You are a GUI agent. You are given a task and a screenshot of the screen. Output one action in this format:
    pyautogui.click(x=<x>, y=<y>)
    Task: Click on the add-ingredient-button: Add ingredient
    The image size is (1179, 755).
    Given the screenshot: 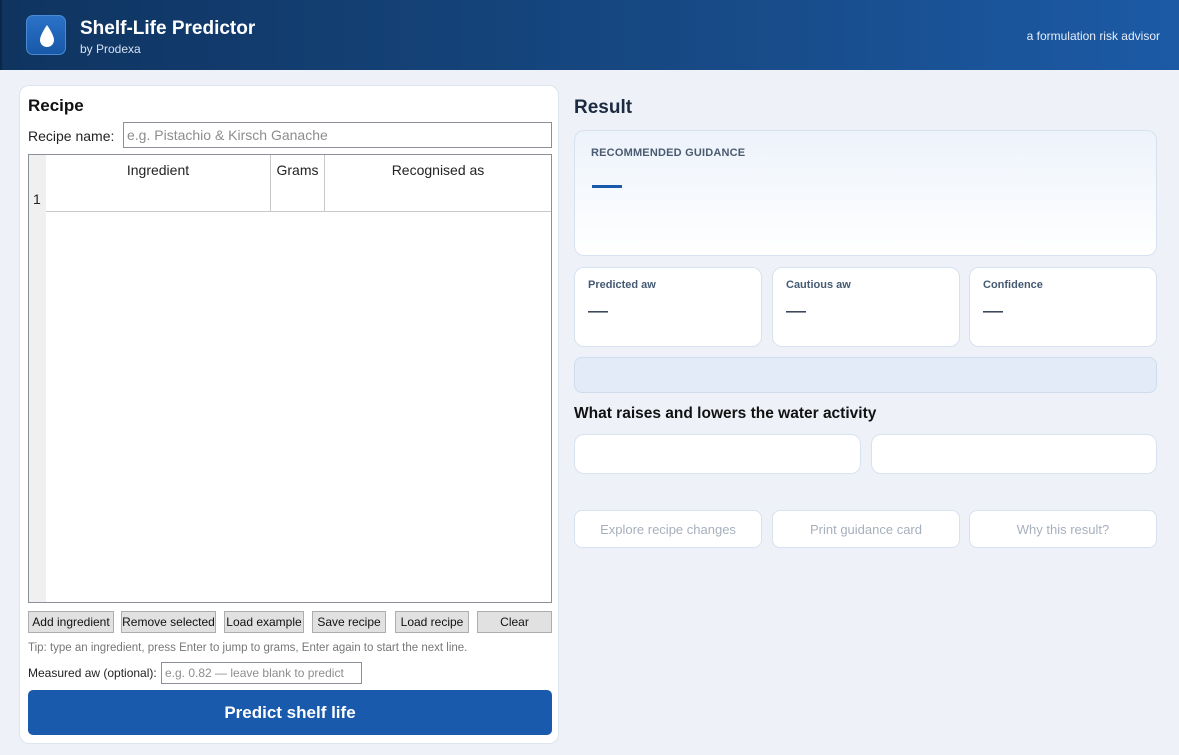 What is the action you would take?
    pyautogui.click(x=71, y=622)
    